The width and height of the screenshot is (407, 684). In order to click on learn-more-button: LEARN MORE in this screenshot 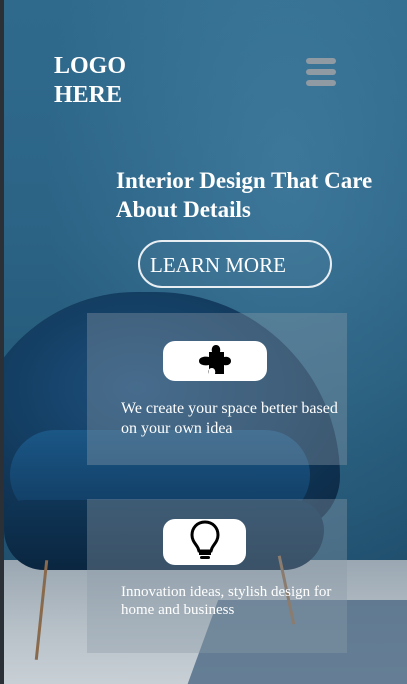, I will do `click(235, 264)`.